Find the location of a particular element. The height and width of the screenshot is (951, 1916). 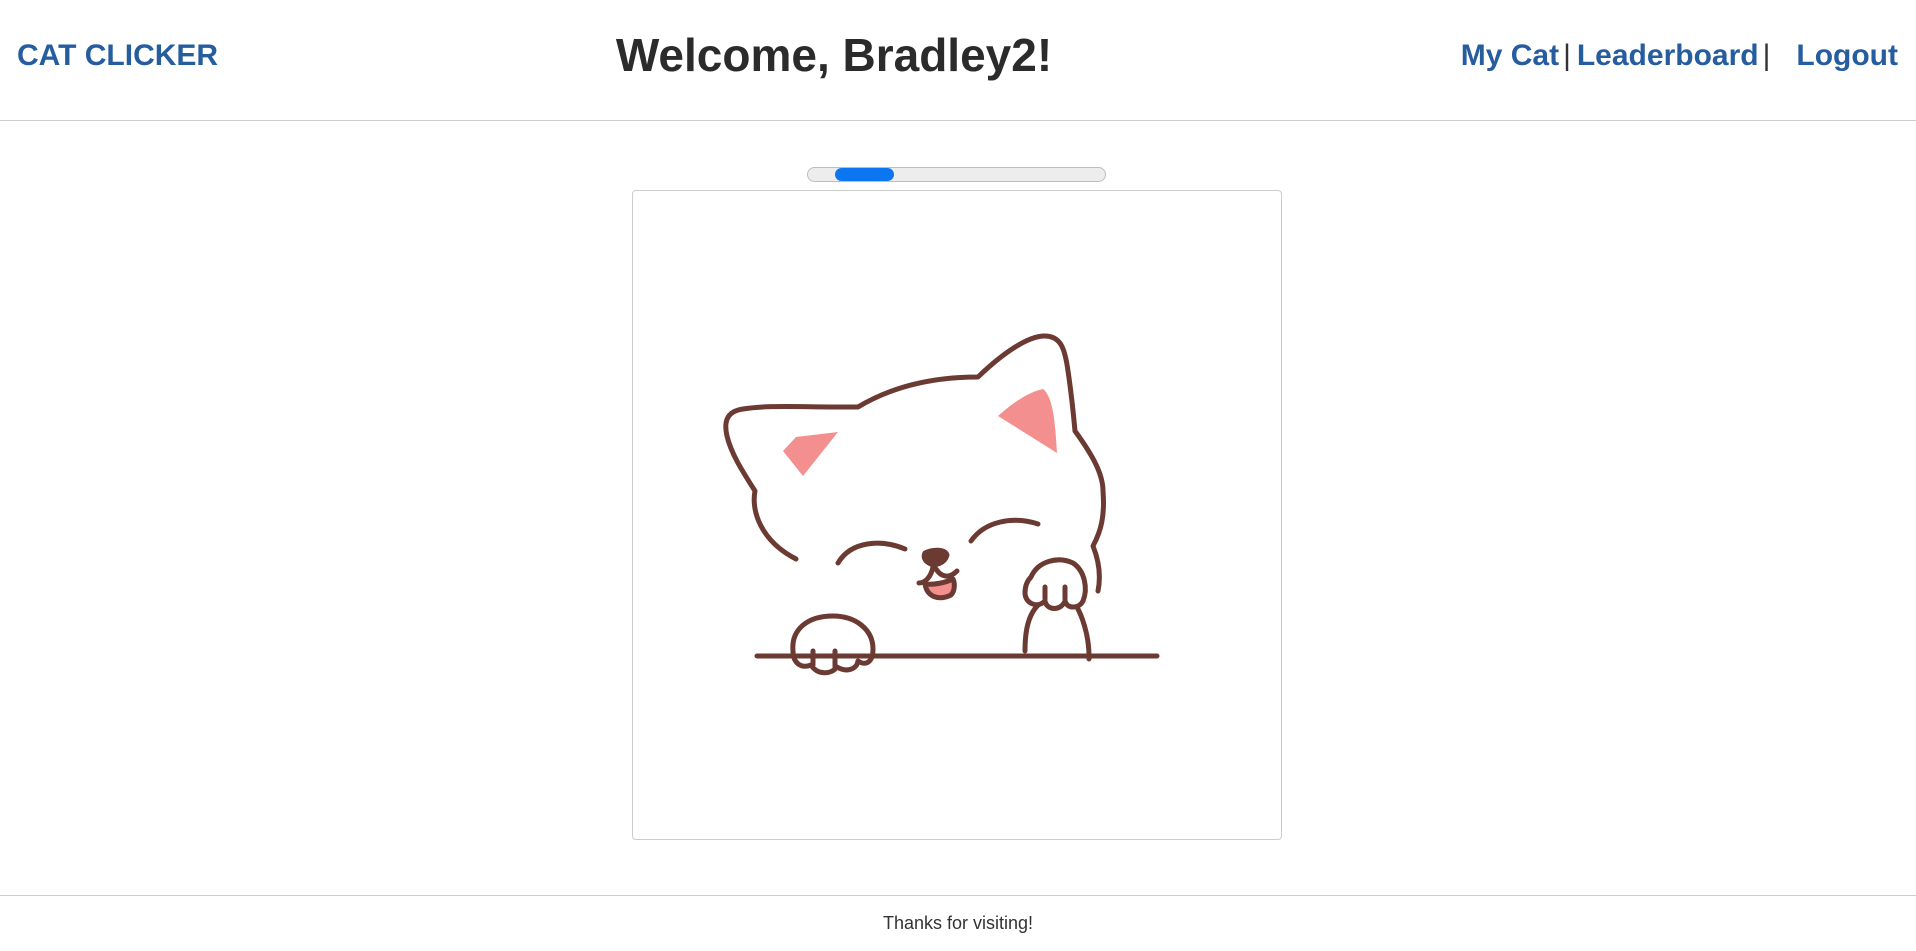

footer-text: Thanks for visiting! is located at coordinates (958, 923).